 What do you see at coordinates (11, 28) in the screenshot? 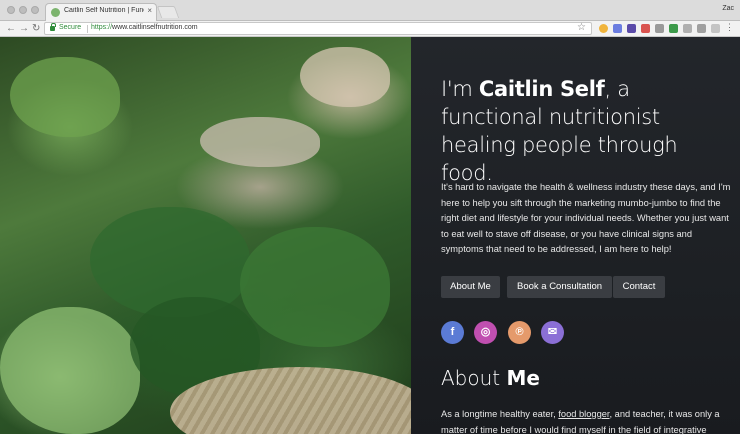
I see `back-arrow-icon: ←` at bounding box center [11, 28].